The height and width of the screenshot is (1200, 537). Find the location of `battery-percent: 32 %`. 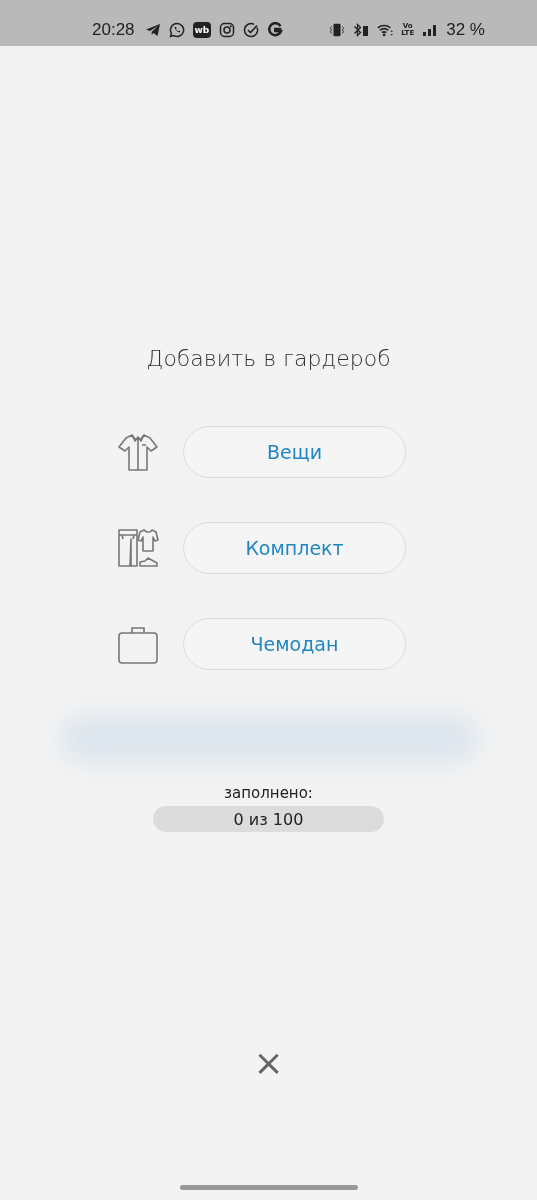

battery-percent: 32 % is located at coordinates (465, 30).